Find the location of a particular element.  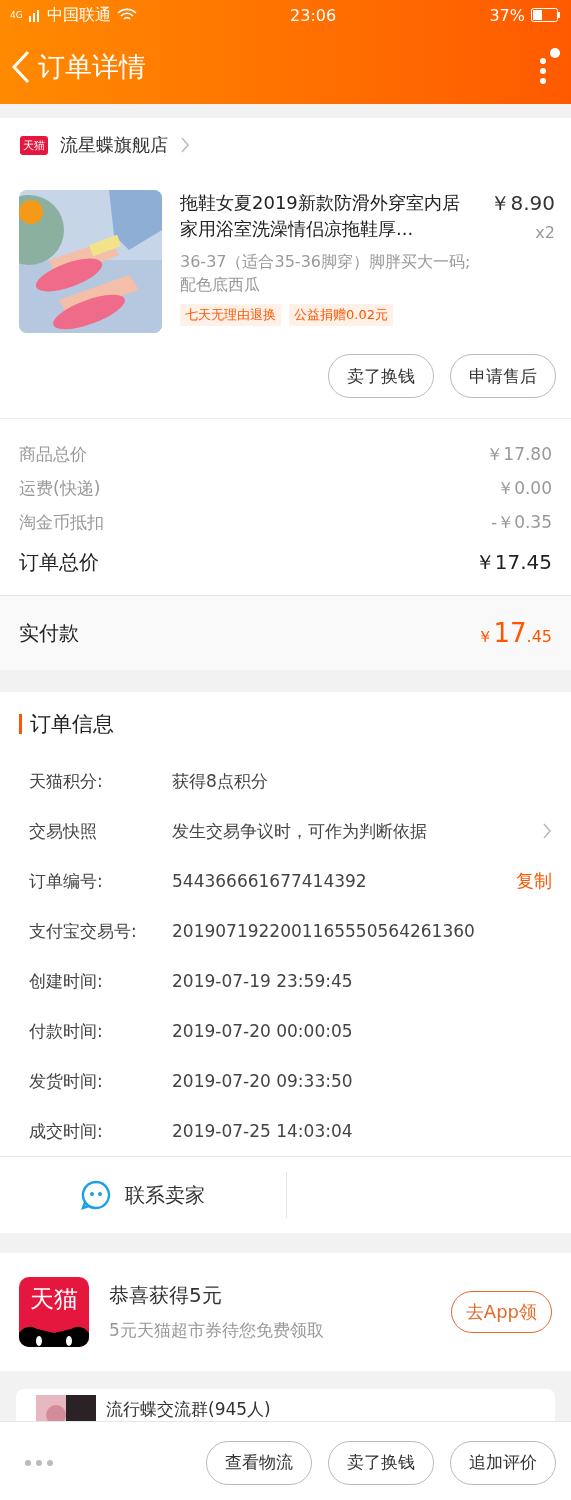

tmall-logo: 天猫 is located at coordinates (54, 1312).